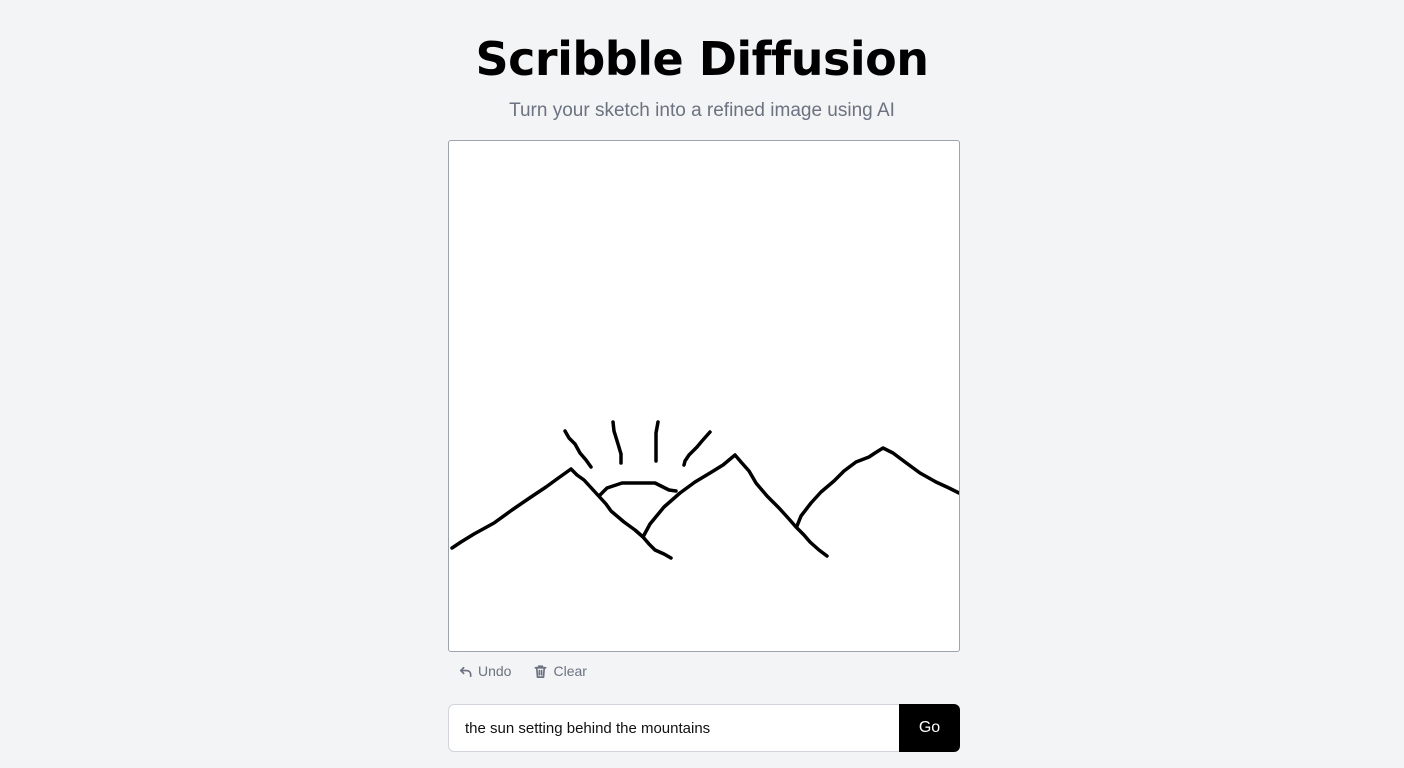  I want to click on undo-label: Undo, so click(495, 671).